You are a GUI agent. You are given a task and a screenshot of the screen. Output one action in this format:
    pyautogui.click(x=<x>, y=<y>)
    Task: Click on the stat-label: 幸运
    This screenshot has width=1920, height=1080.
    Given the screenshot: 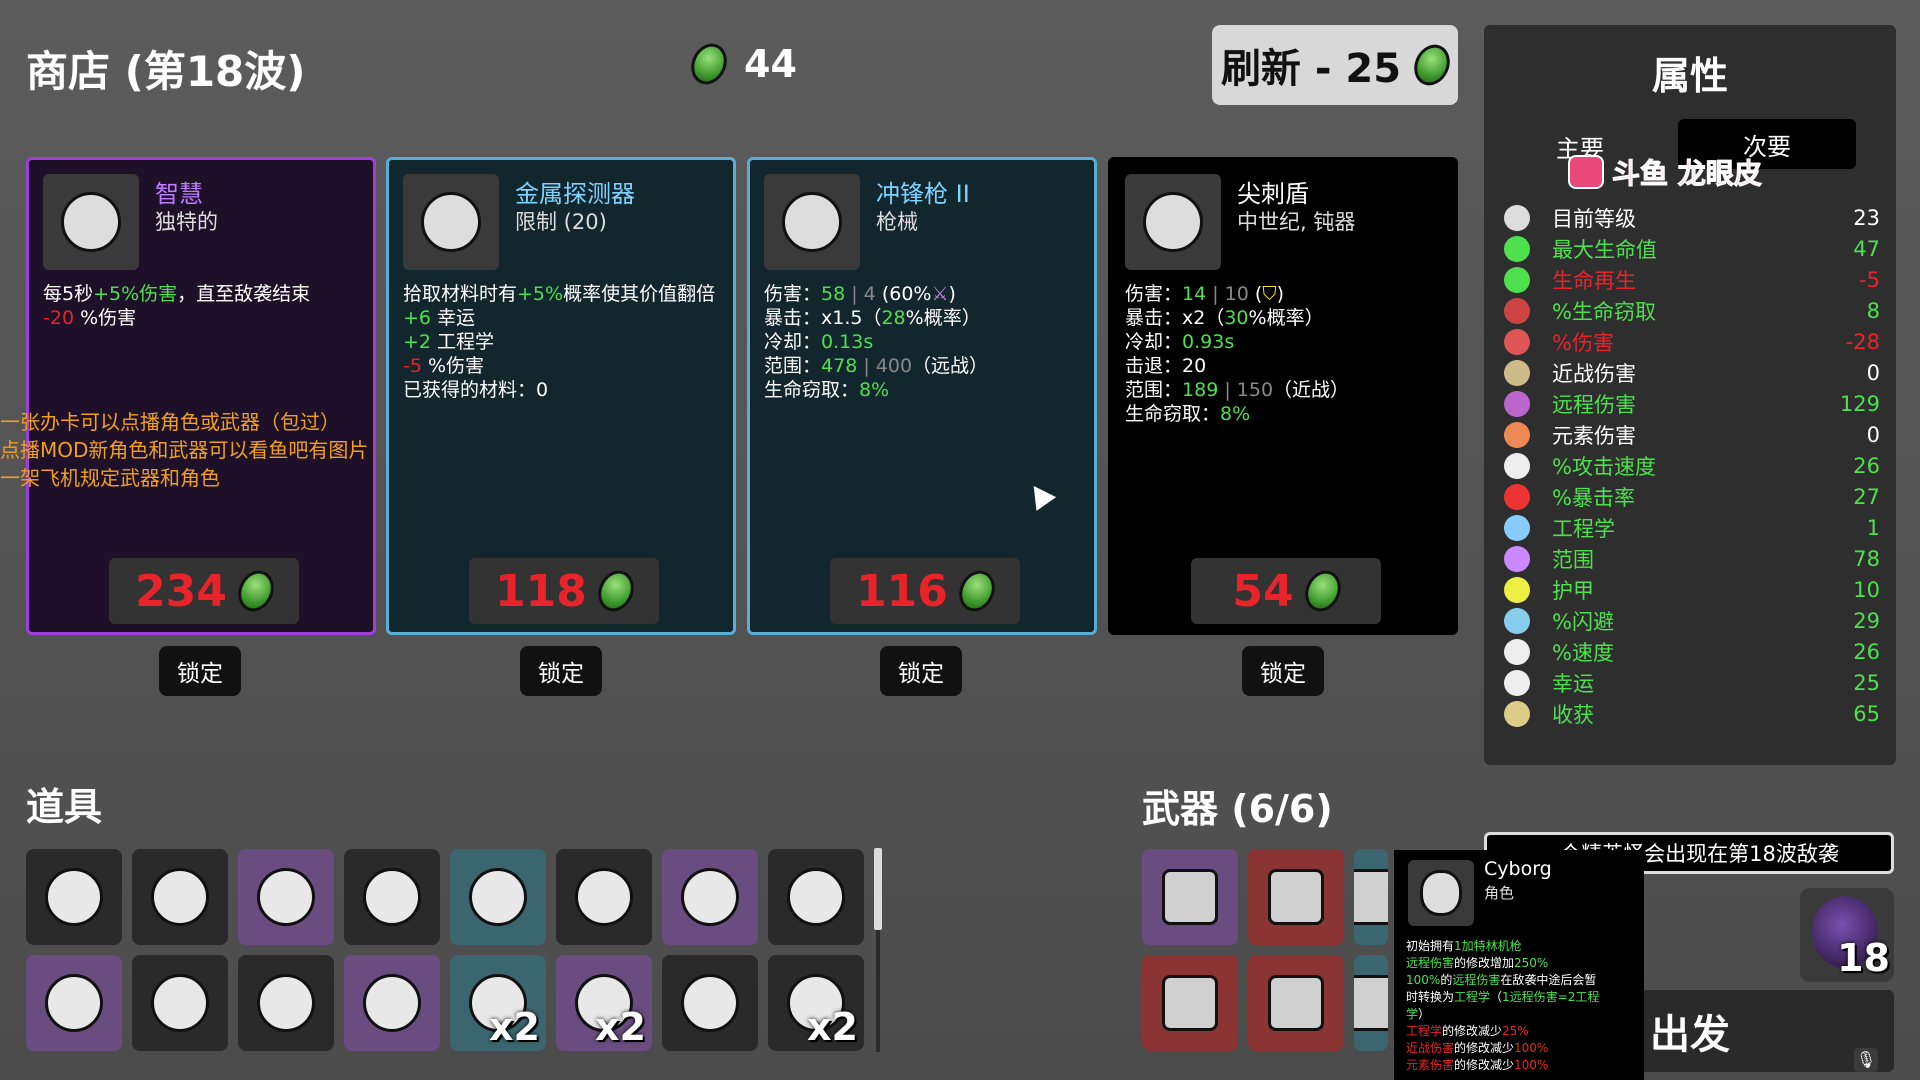 What is the action you would take?
    pyautogui.click(x=1573, y=684)
    